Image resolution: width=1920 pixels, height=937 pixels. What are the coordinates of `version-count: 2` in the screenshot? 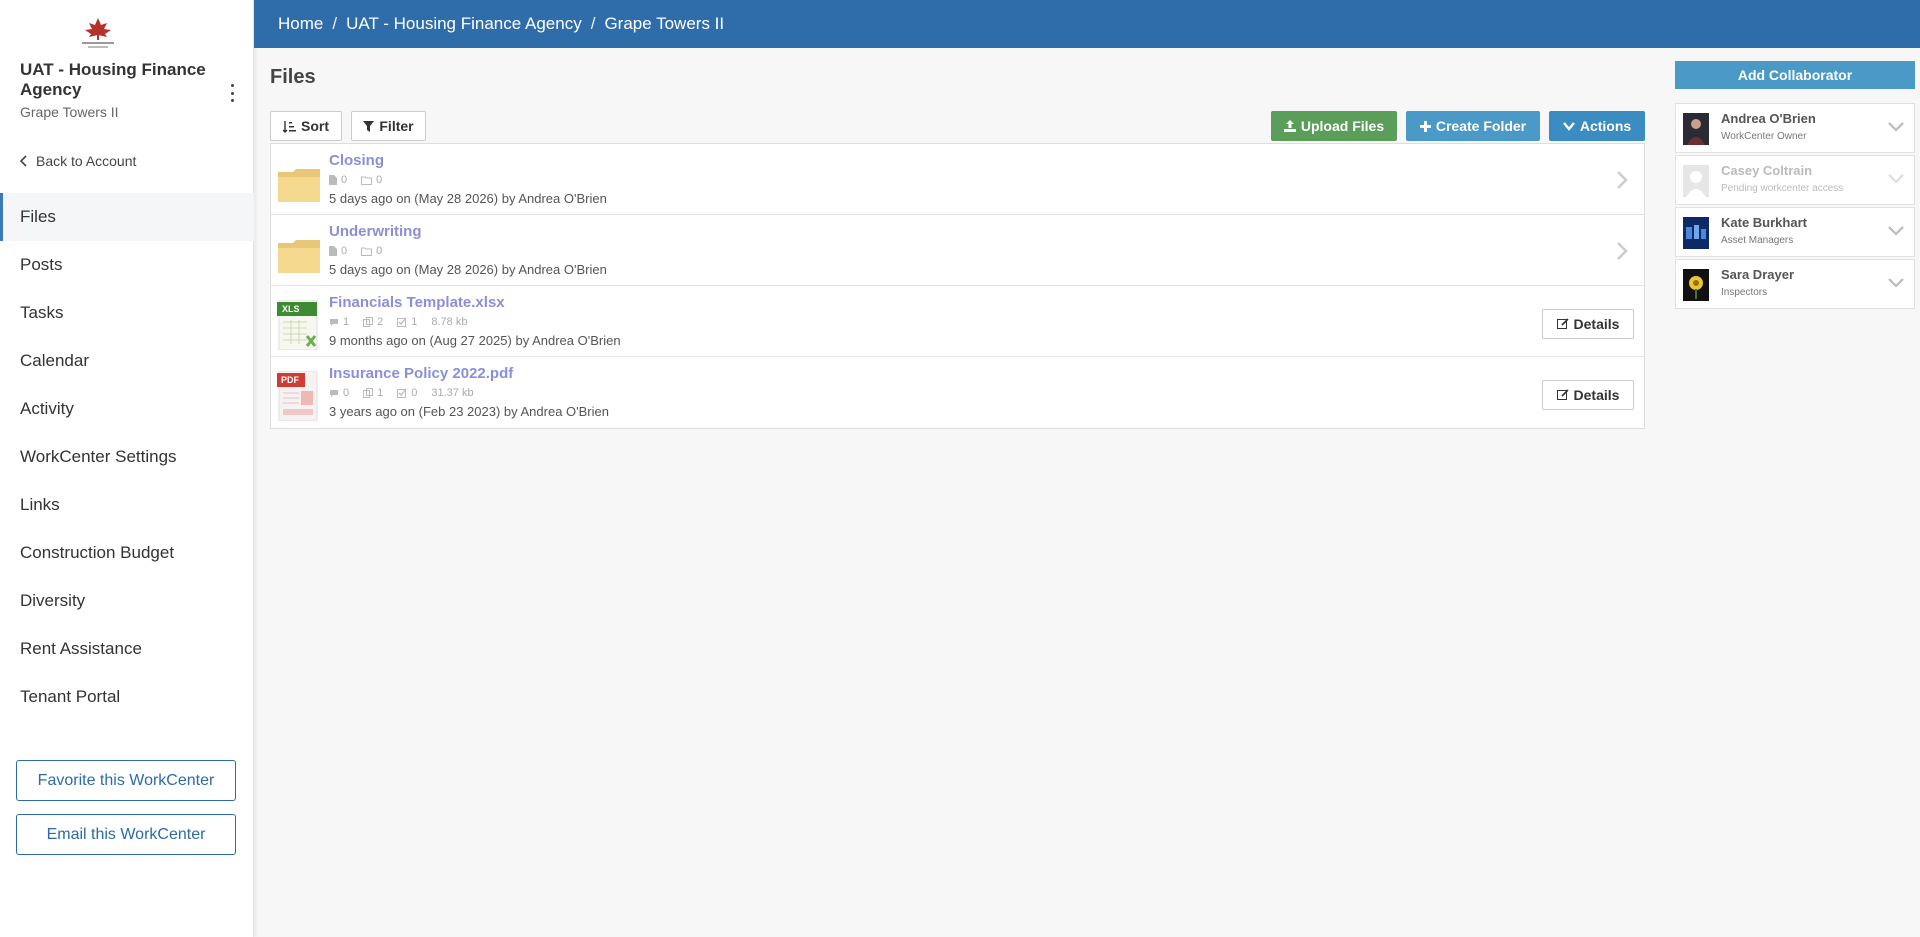 It's located at (380, 322).